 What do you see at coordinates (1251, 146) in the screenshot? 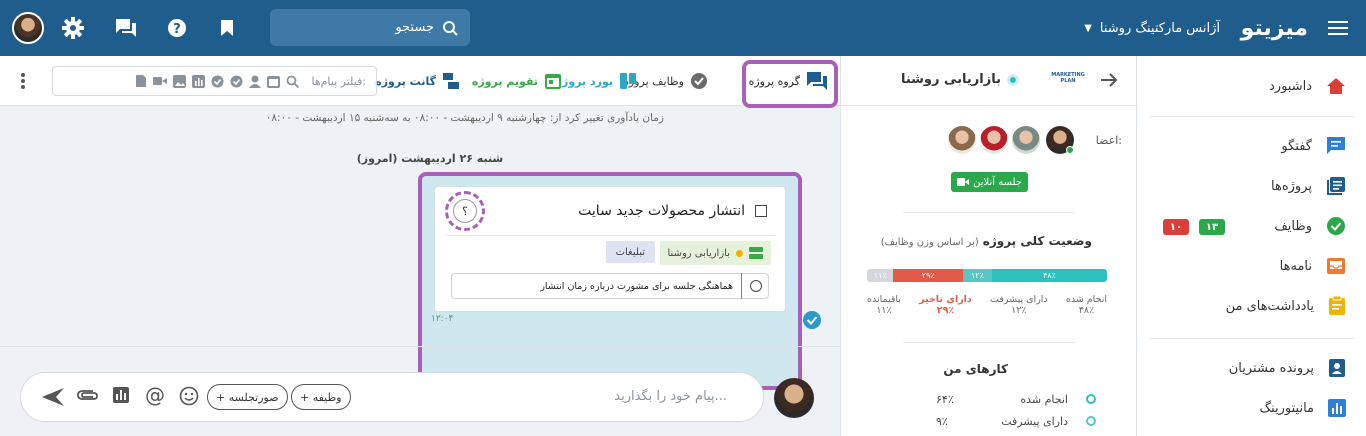
I see `sidebar-item-chat: گفتگو` at bounding box center [1251, 146].